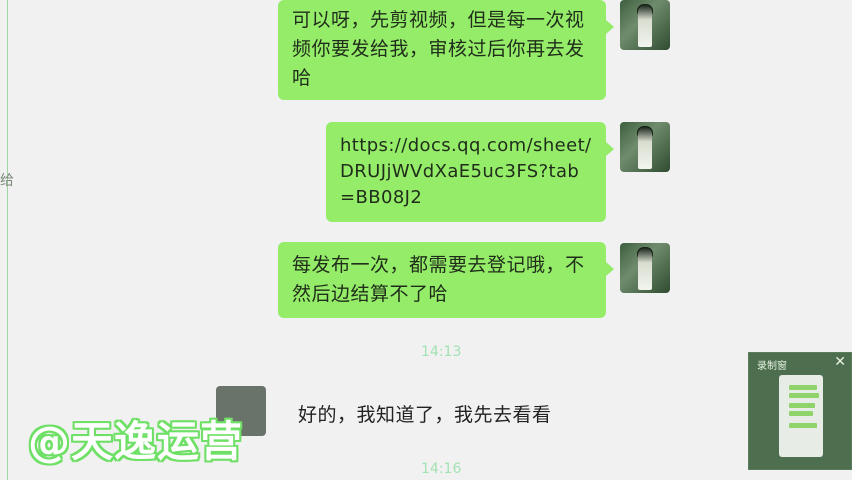  Describe the element at coordinates (425, 415) in the screenshot. I see `reply-message: 好的，我知道了，我先去看看` at that location.